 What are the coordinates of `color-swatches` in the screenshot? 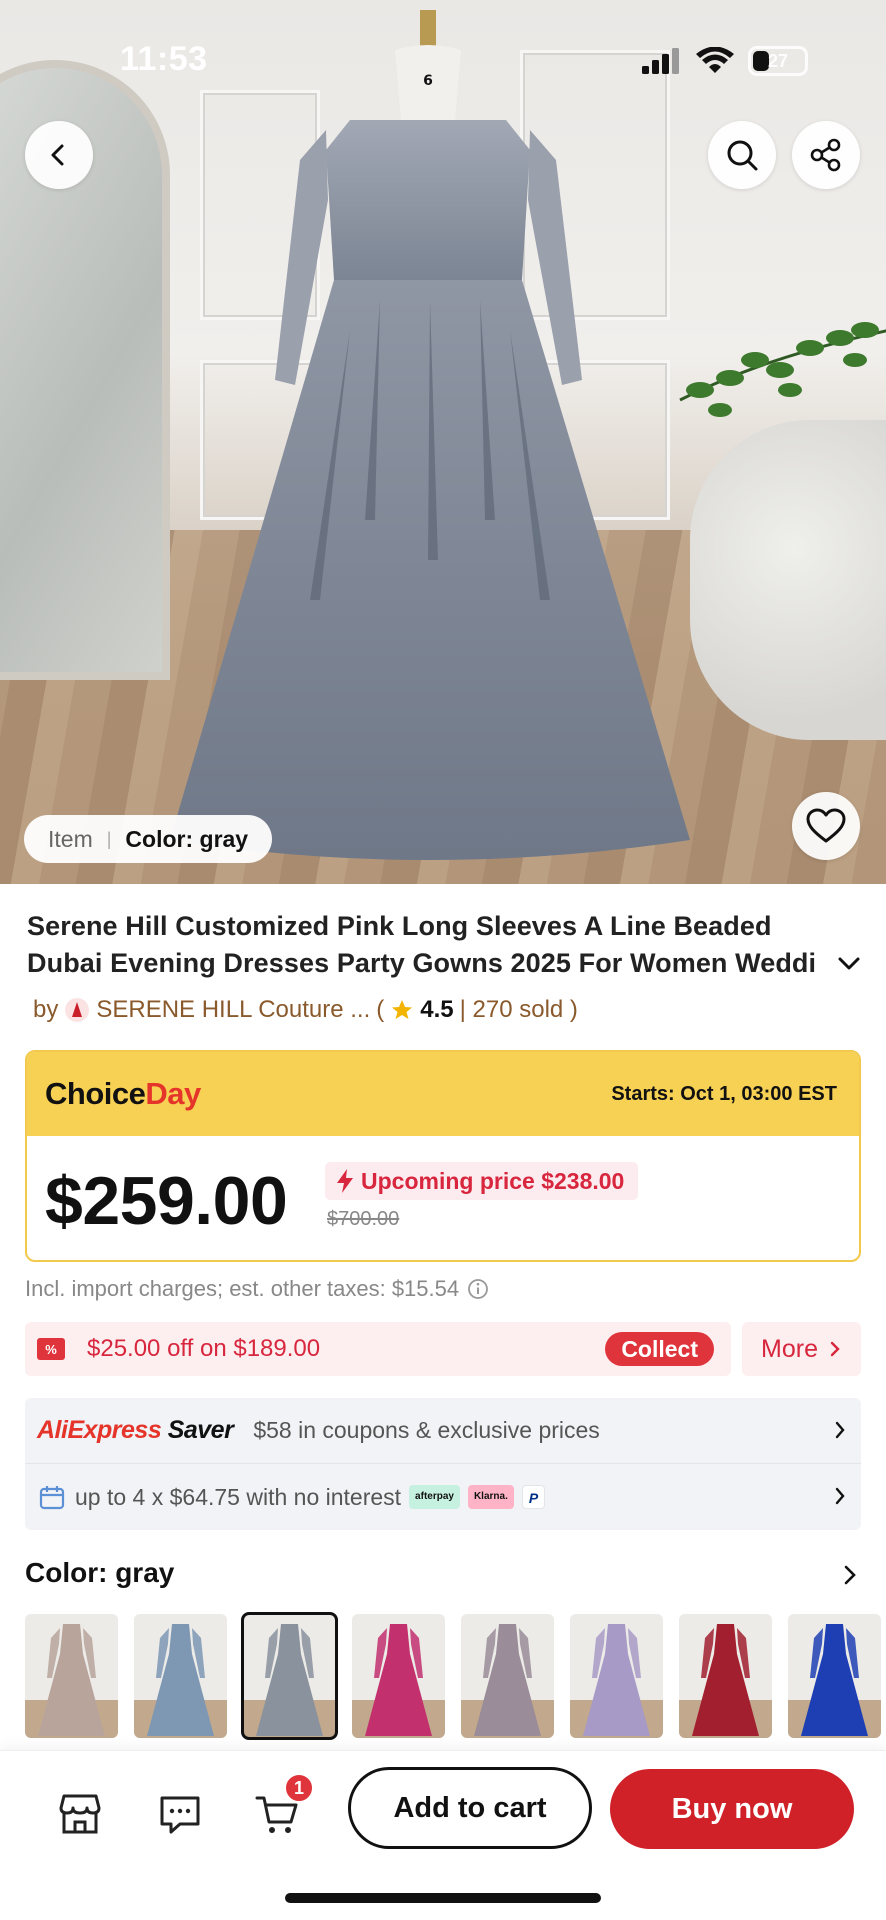 It's located at (453, 1676).